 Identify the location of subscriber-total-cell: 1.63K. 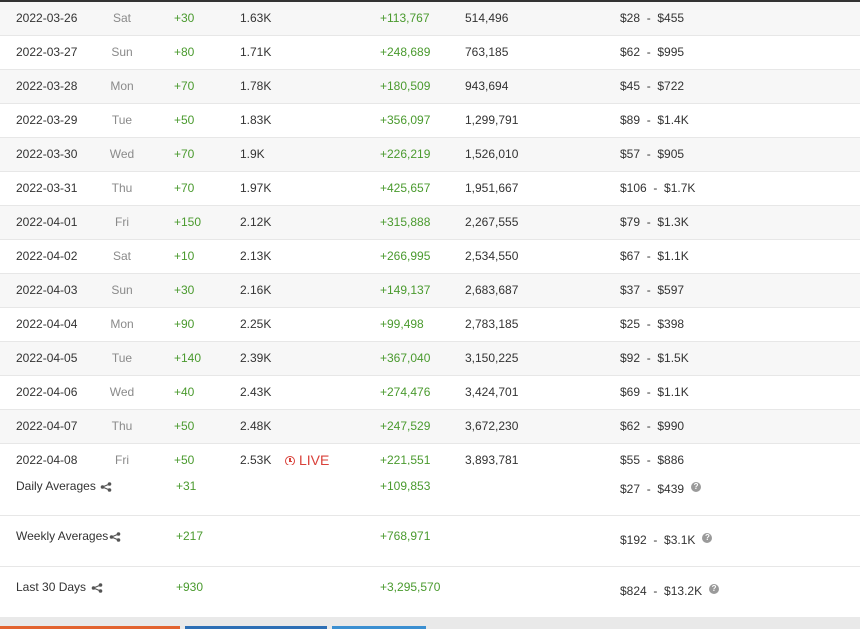
(256, 18).